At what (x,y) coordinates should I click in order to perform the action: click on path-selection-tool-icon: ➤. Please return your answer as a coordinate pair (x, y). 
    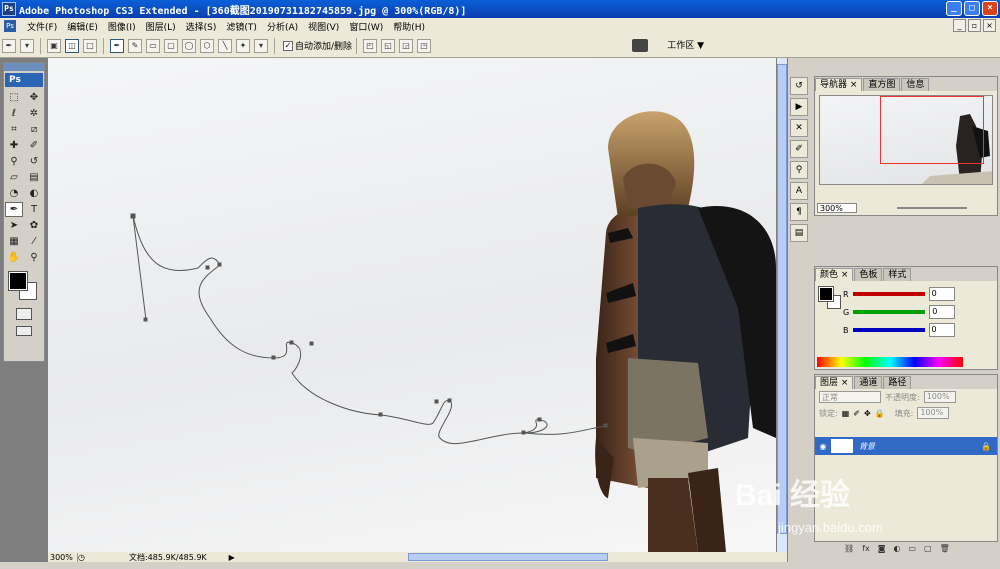
    Looking at the image, I should click on (14, 225).